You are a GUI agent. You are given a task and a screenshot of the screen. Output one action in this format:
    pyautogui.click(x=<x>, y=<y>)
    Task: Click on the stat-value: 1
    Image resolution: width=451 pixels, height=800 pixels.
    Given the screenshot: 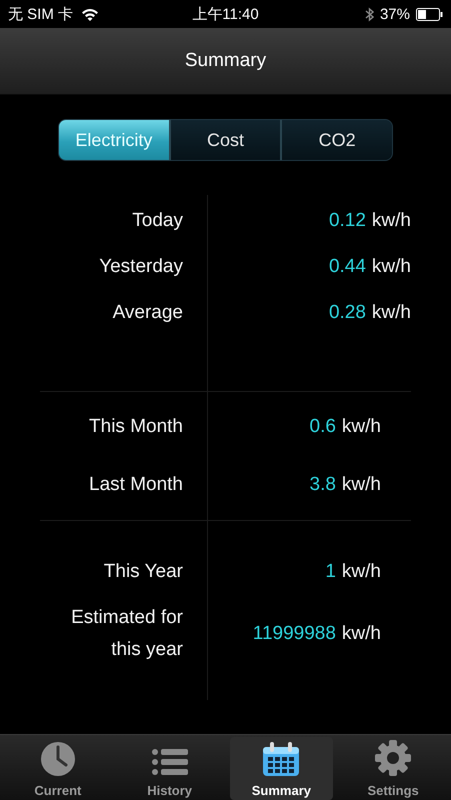 What is the action you would take?
    pyautogui.click(x=330, y=571)
    